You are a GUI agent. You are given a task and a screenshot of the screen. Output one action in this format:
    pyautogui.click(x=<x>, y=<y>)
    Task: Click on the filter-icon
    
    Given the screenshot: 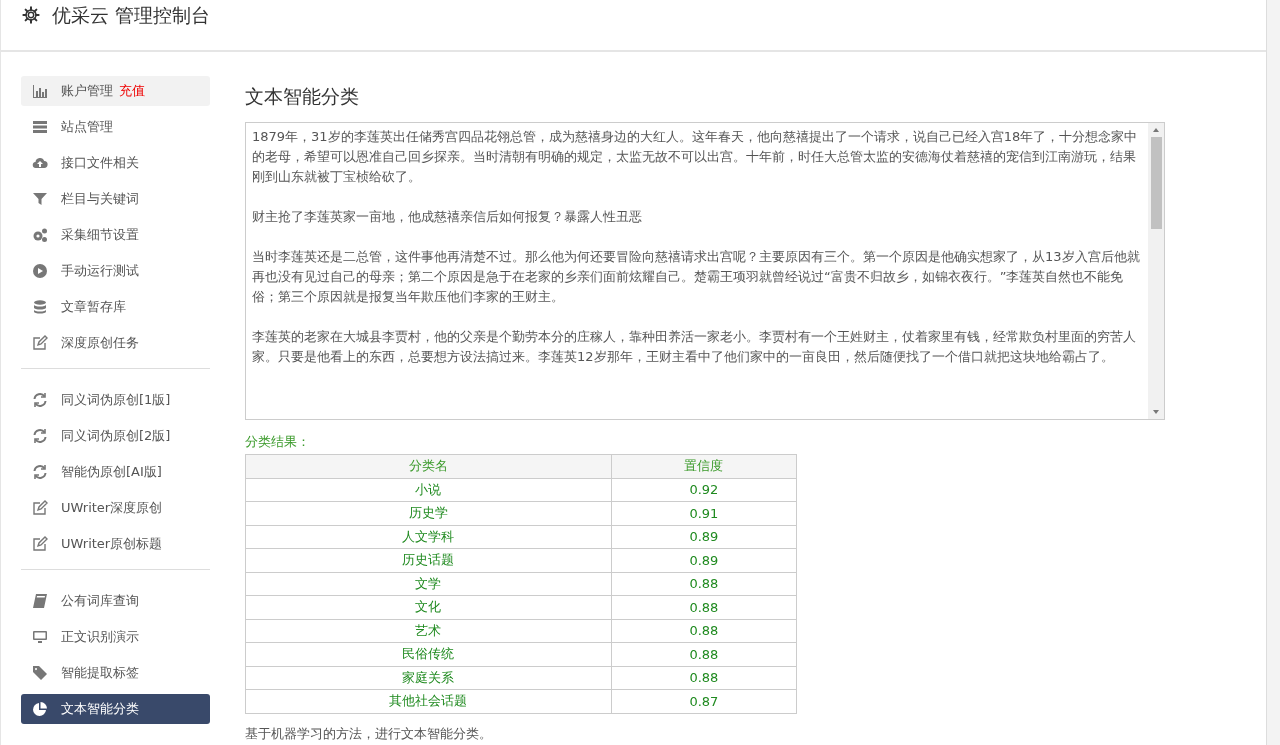 What is the action you would take?
    pyautogui.click(x=40, y=199)
    